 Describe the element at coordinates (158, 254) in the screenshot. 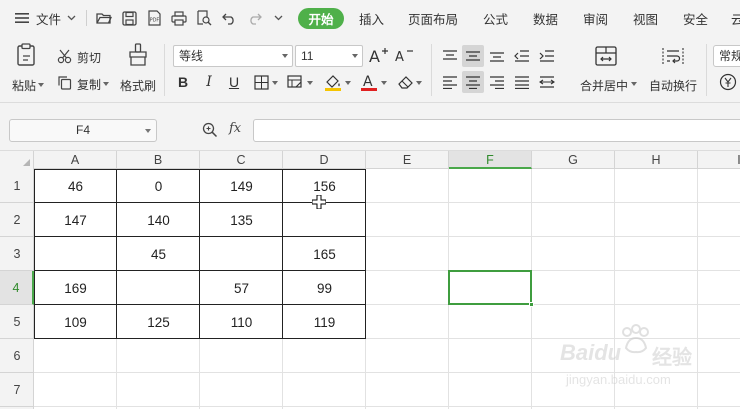

I see `cell-b3: 45` at that location.